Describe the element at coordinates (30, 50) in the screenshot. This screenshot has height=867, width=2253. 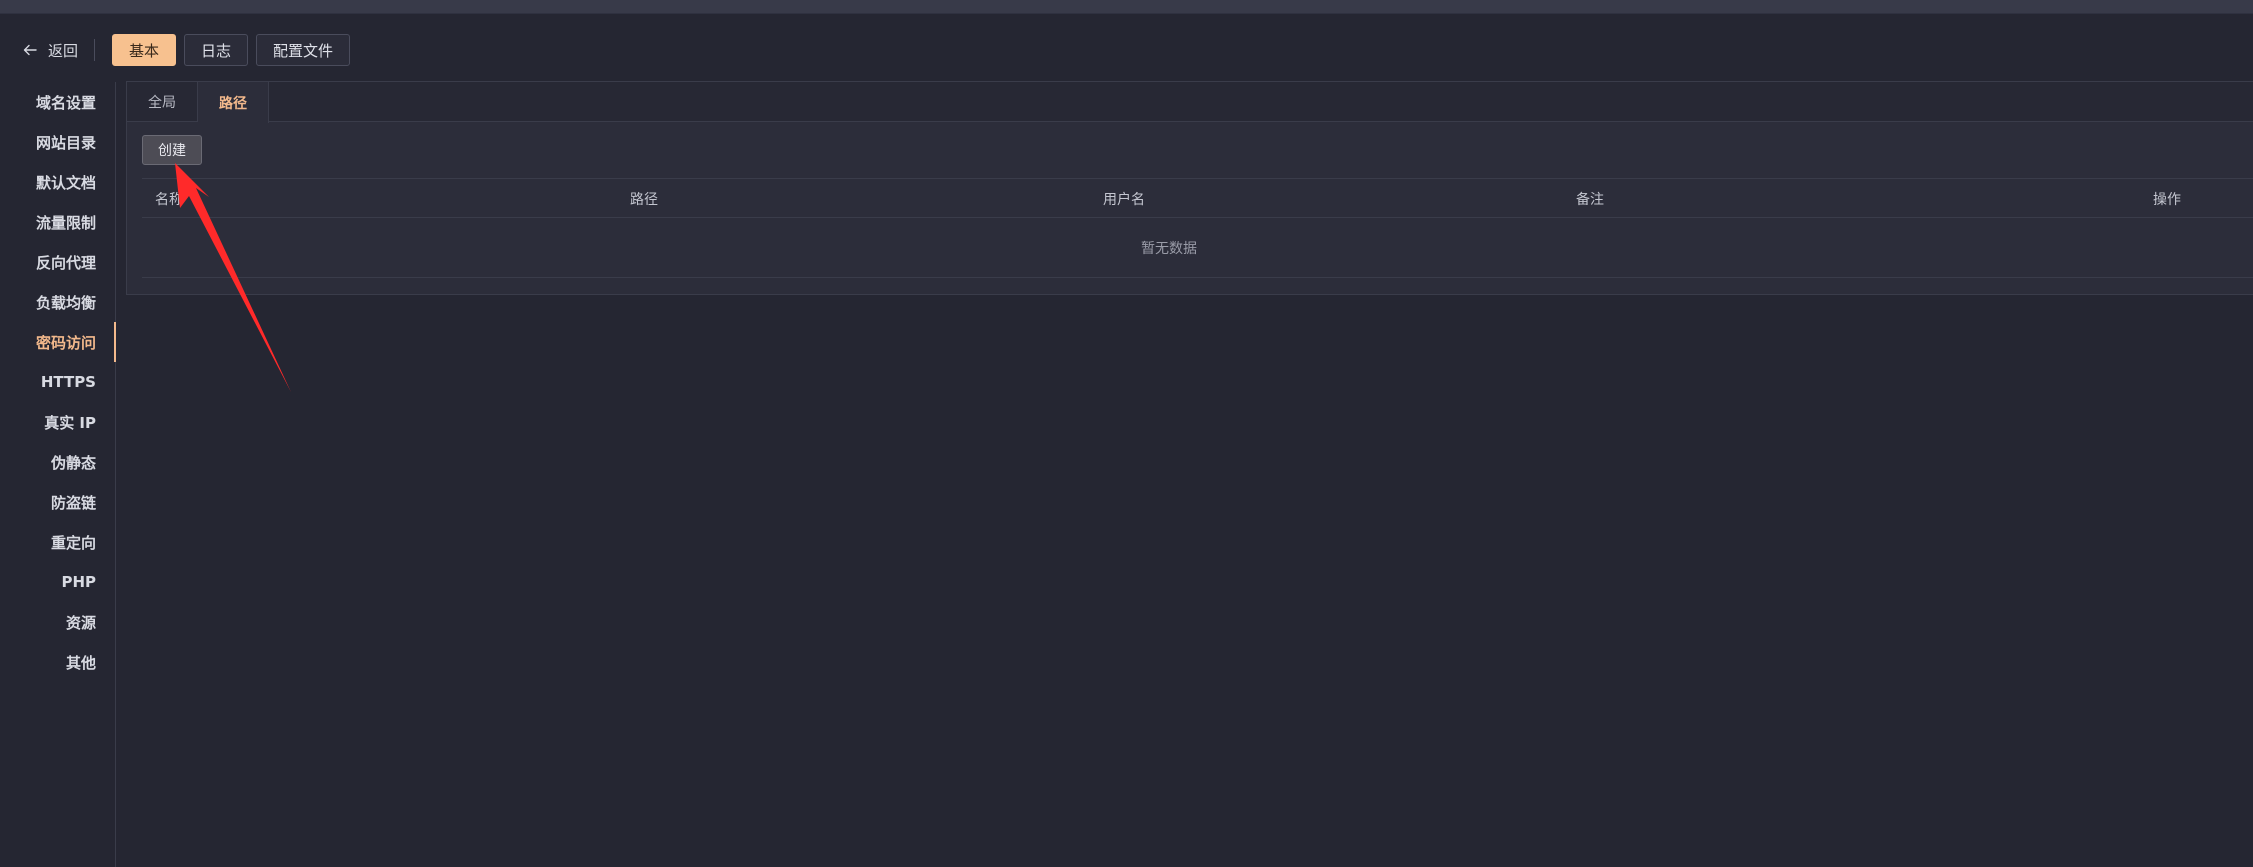
I see `arrow-left-icon` at that location.